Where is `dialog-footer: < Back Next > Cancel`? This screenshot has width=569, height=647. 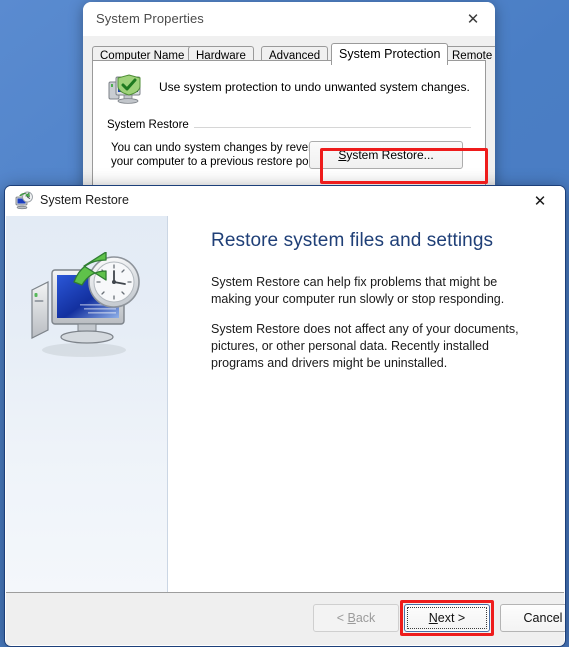
dialog-footer: < Back Next > Cancel is located at coordinates (285, 618).